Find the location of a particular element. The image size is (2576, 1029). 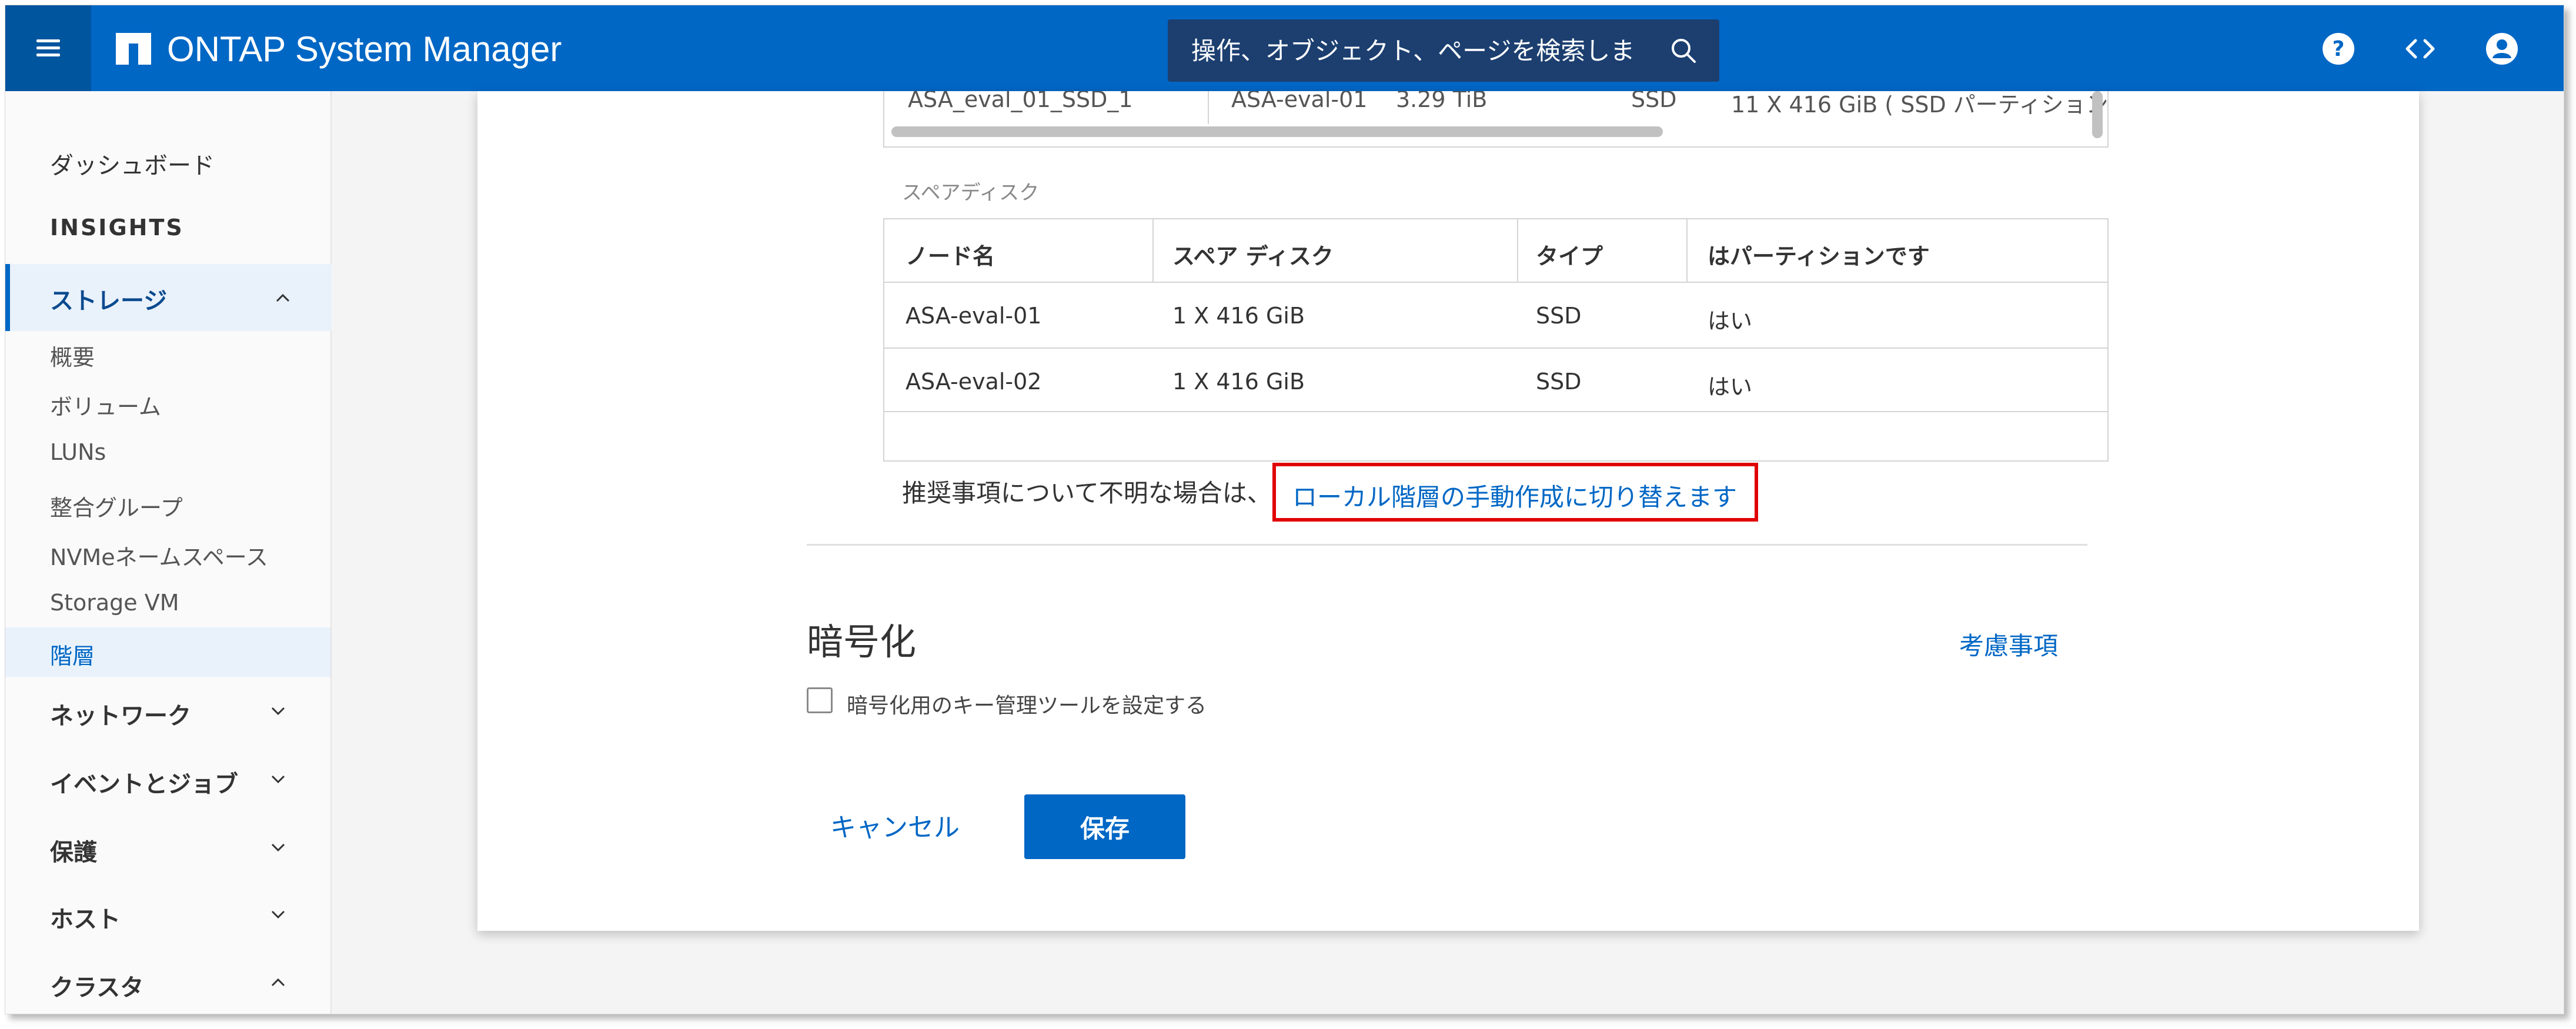

help-icon: ? is located at coordinates (2338, 48).